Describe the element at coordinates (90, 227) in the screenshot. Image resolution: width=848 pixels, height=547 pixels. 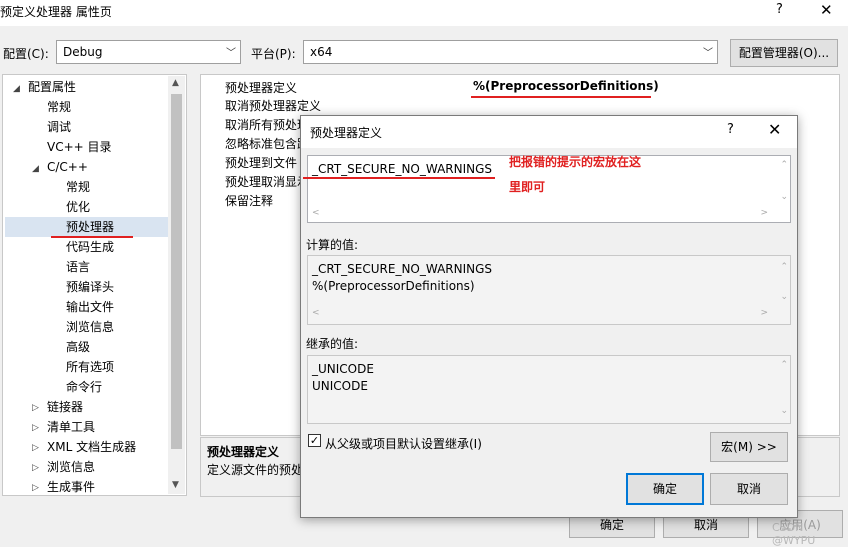
I see `tree-item-preprocessor: 预处理器` at that location.